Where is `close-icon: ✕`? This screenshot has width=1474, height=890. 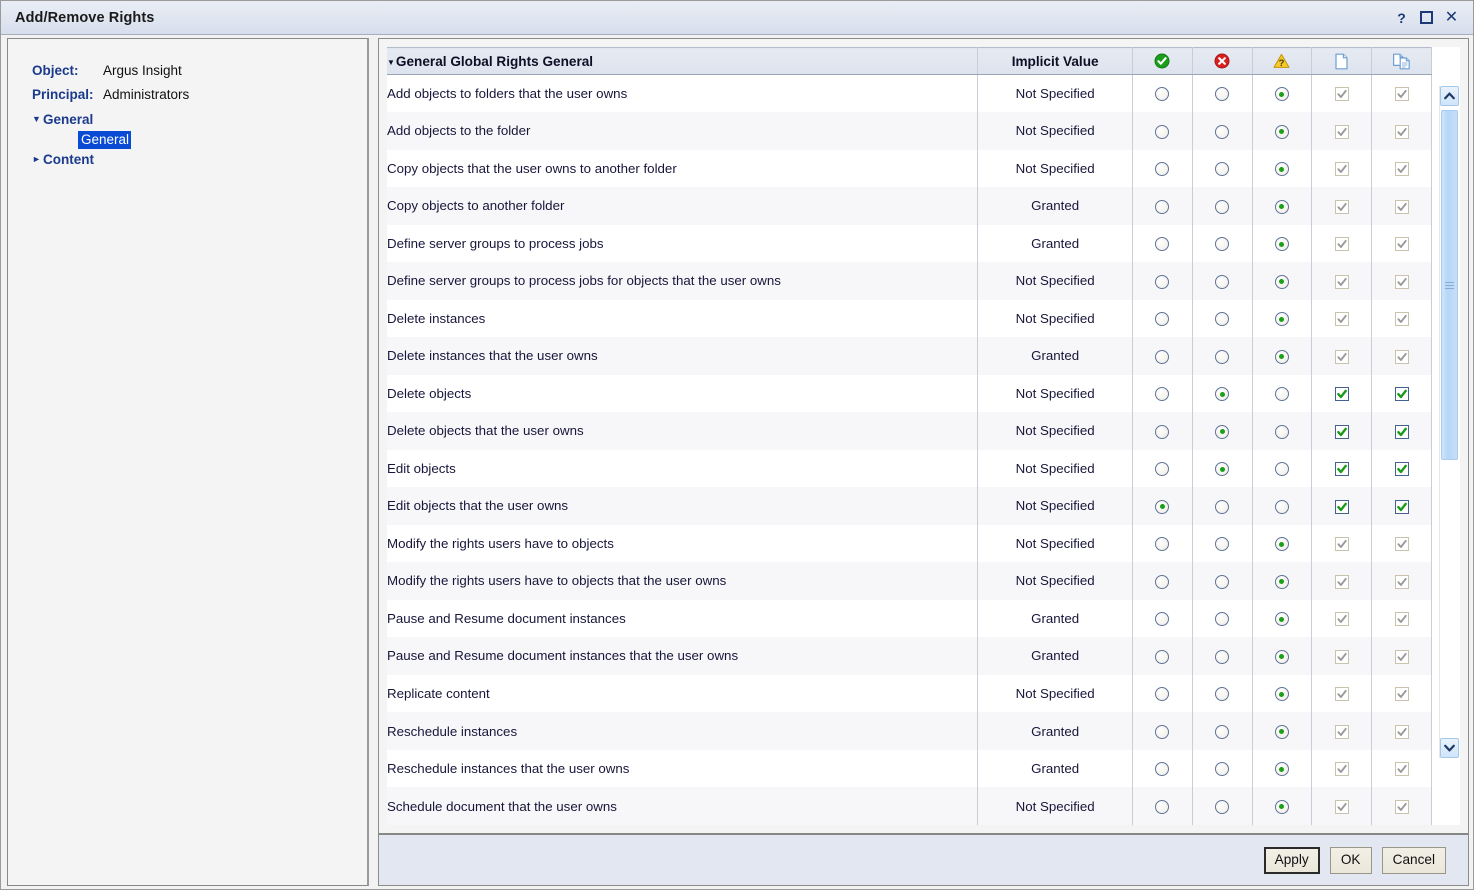 close-icon: ✕ is located at coordinates (1451, 17).